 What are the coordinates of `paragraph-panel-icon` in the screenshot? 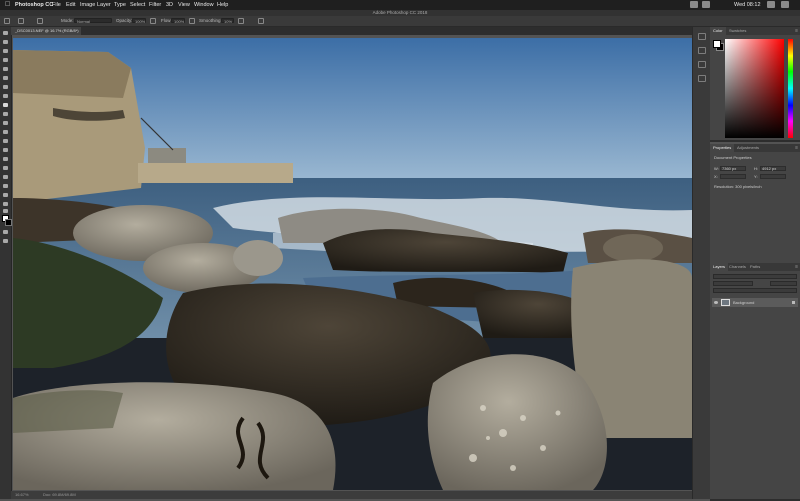 It's located at (702, 78).